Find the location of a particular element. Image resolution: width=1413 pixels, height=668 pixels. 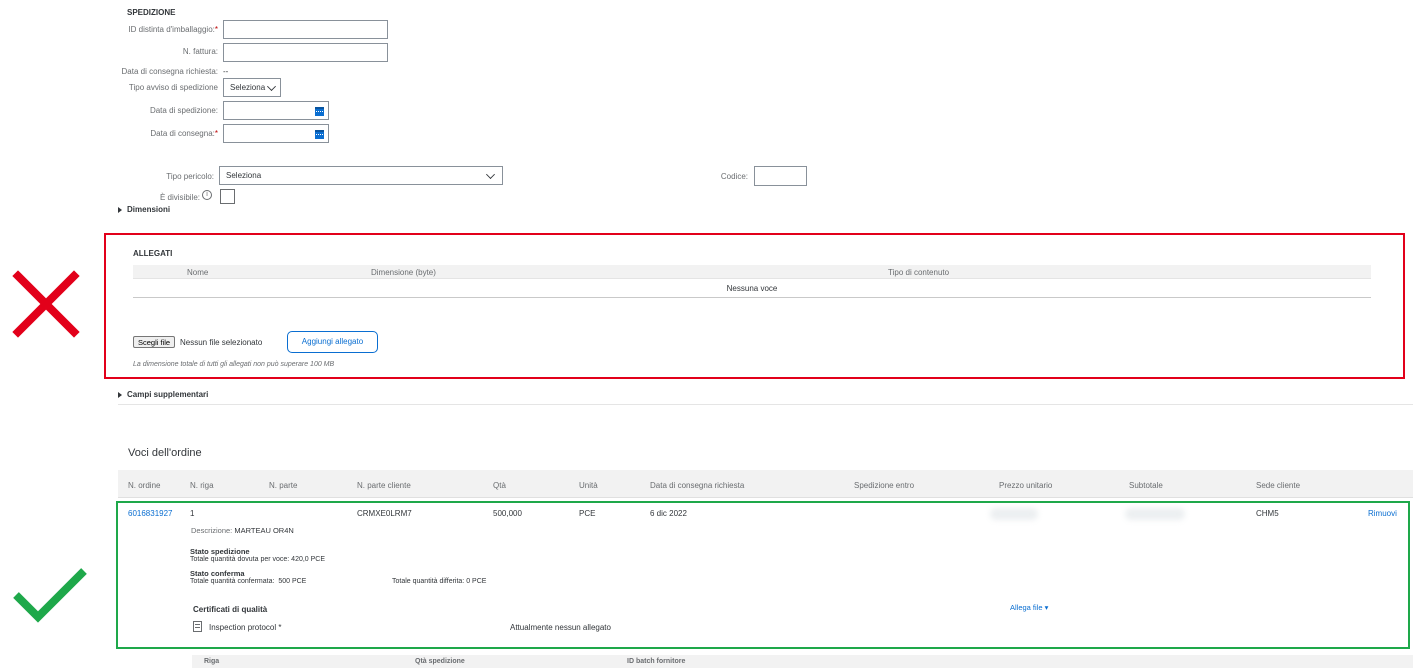

no-file-text: Nessun file selezionato is located at coordinates (221, 342).